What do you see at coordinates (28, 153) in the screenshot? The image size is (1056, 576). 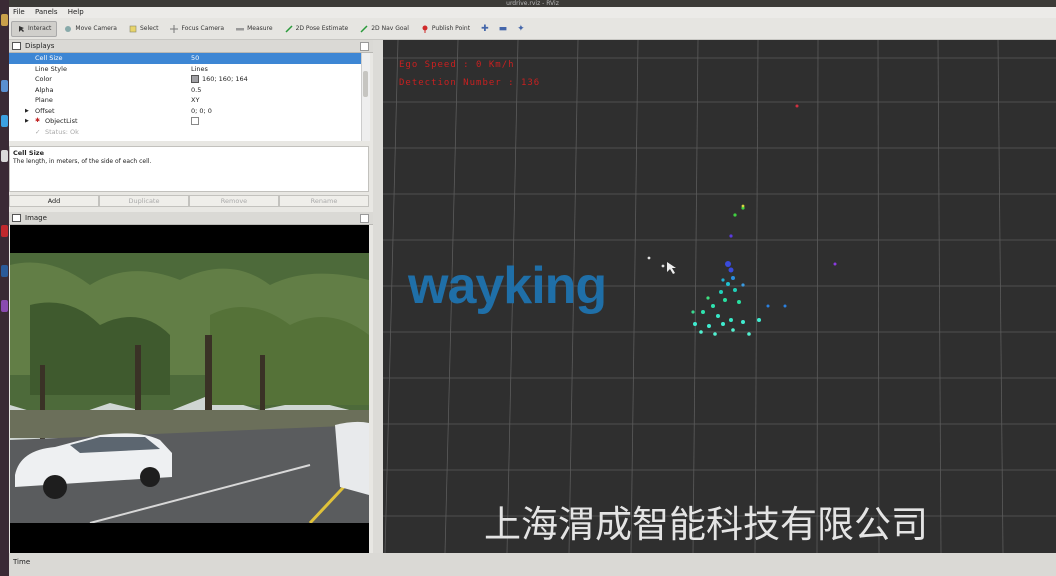 I see `help-title: Cell Size` at bounding box center [28, 153].